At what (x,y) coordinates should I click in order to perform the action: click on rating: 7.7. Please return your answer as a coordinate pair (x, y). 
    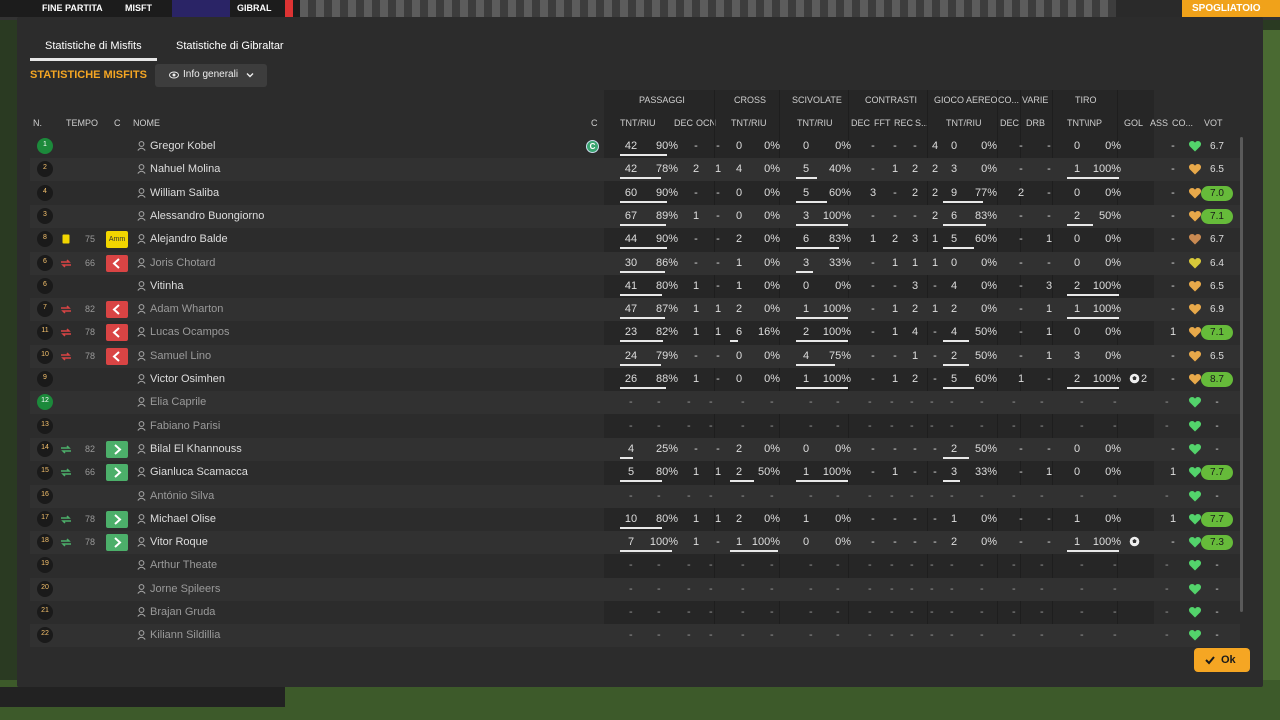
    Looking at the image, I should click on (1217, 519).